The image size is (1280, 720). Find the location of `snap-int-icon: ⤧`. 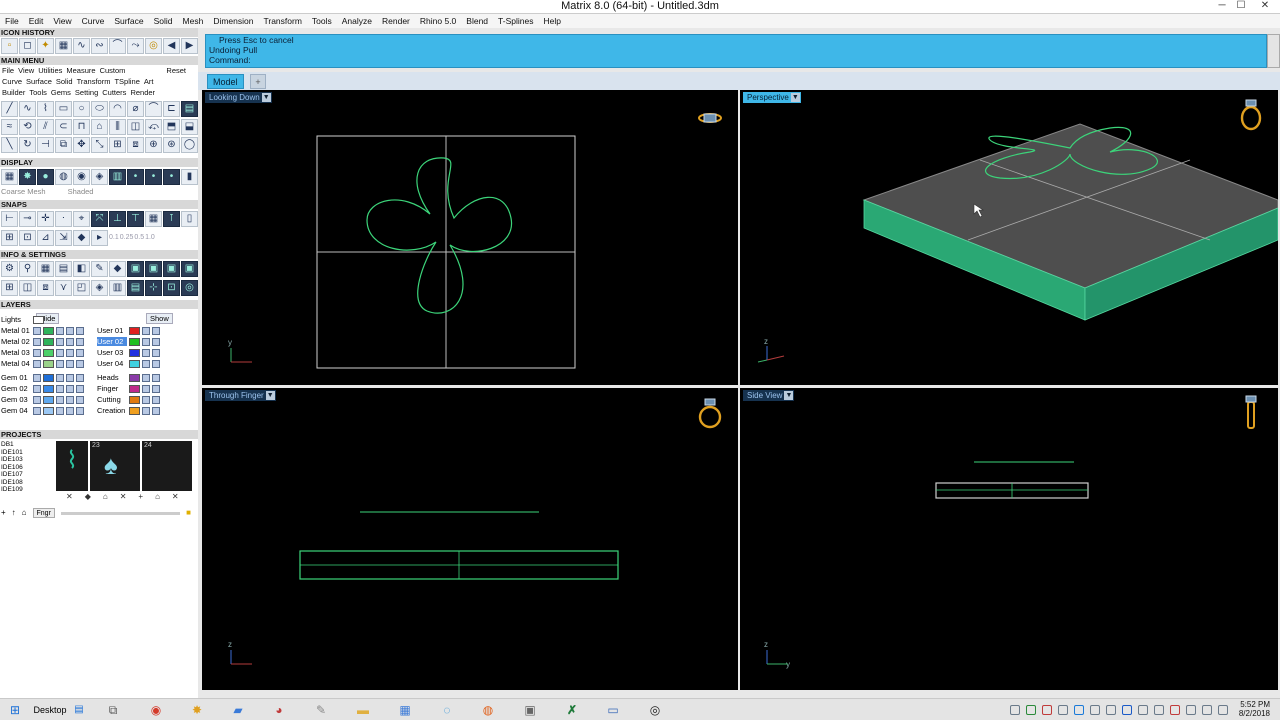

snap-int-icon: ⤧ is located at coordinates (99, 219).